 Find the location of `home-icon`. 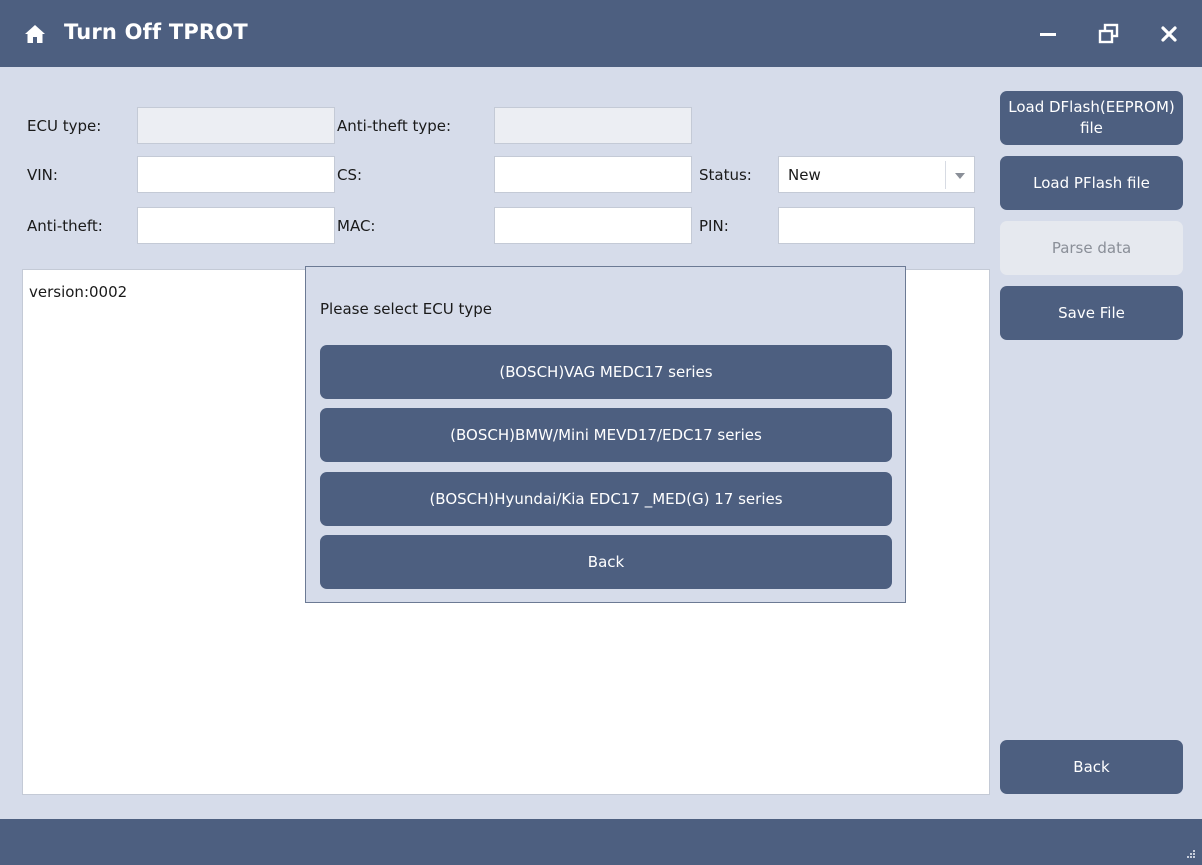

home-icon is located at coordinates (35, 34).